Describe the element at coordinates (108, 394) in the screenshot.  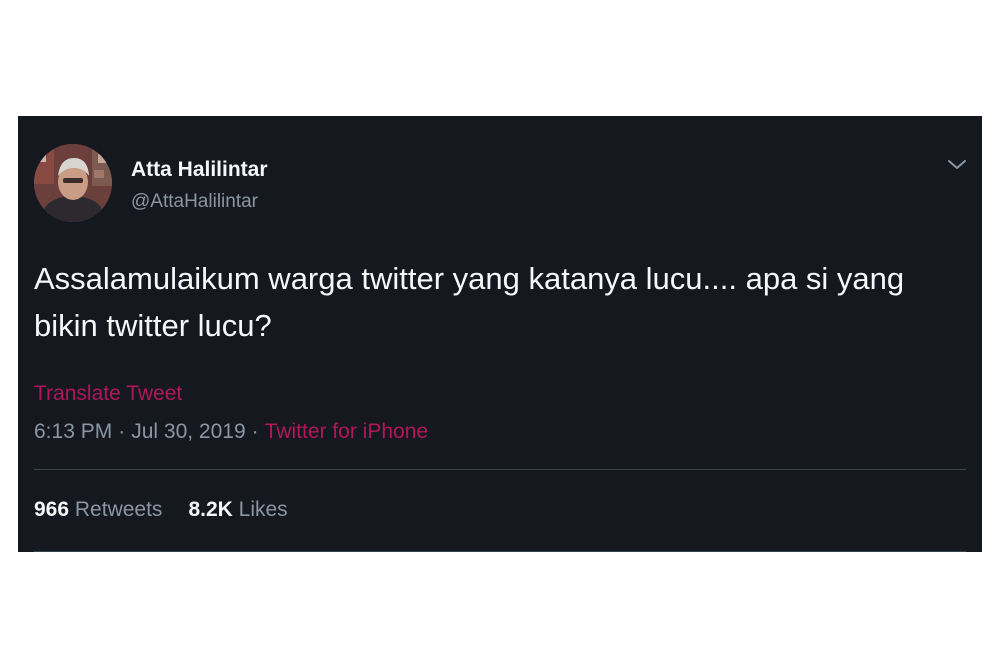
I see `translate-tweet-link: Translate Tweet` at that location.